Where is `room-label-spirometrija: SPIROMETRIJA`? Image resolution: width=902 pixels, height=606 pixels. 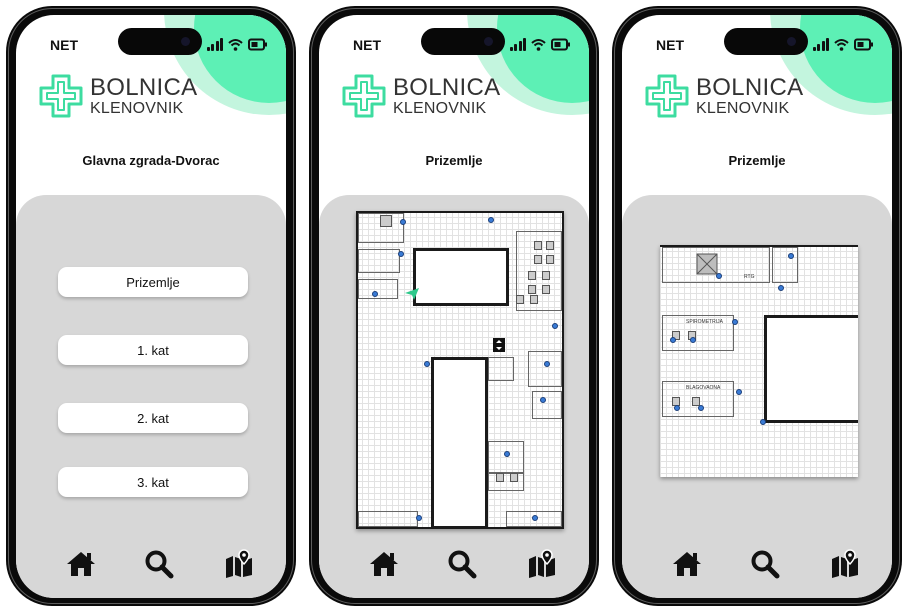 room-label-spirometrija: SPIROMETRIJA is located at coordinates (704, 322).